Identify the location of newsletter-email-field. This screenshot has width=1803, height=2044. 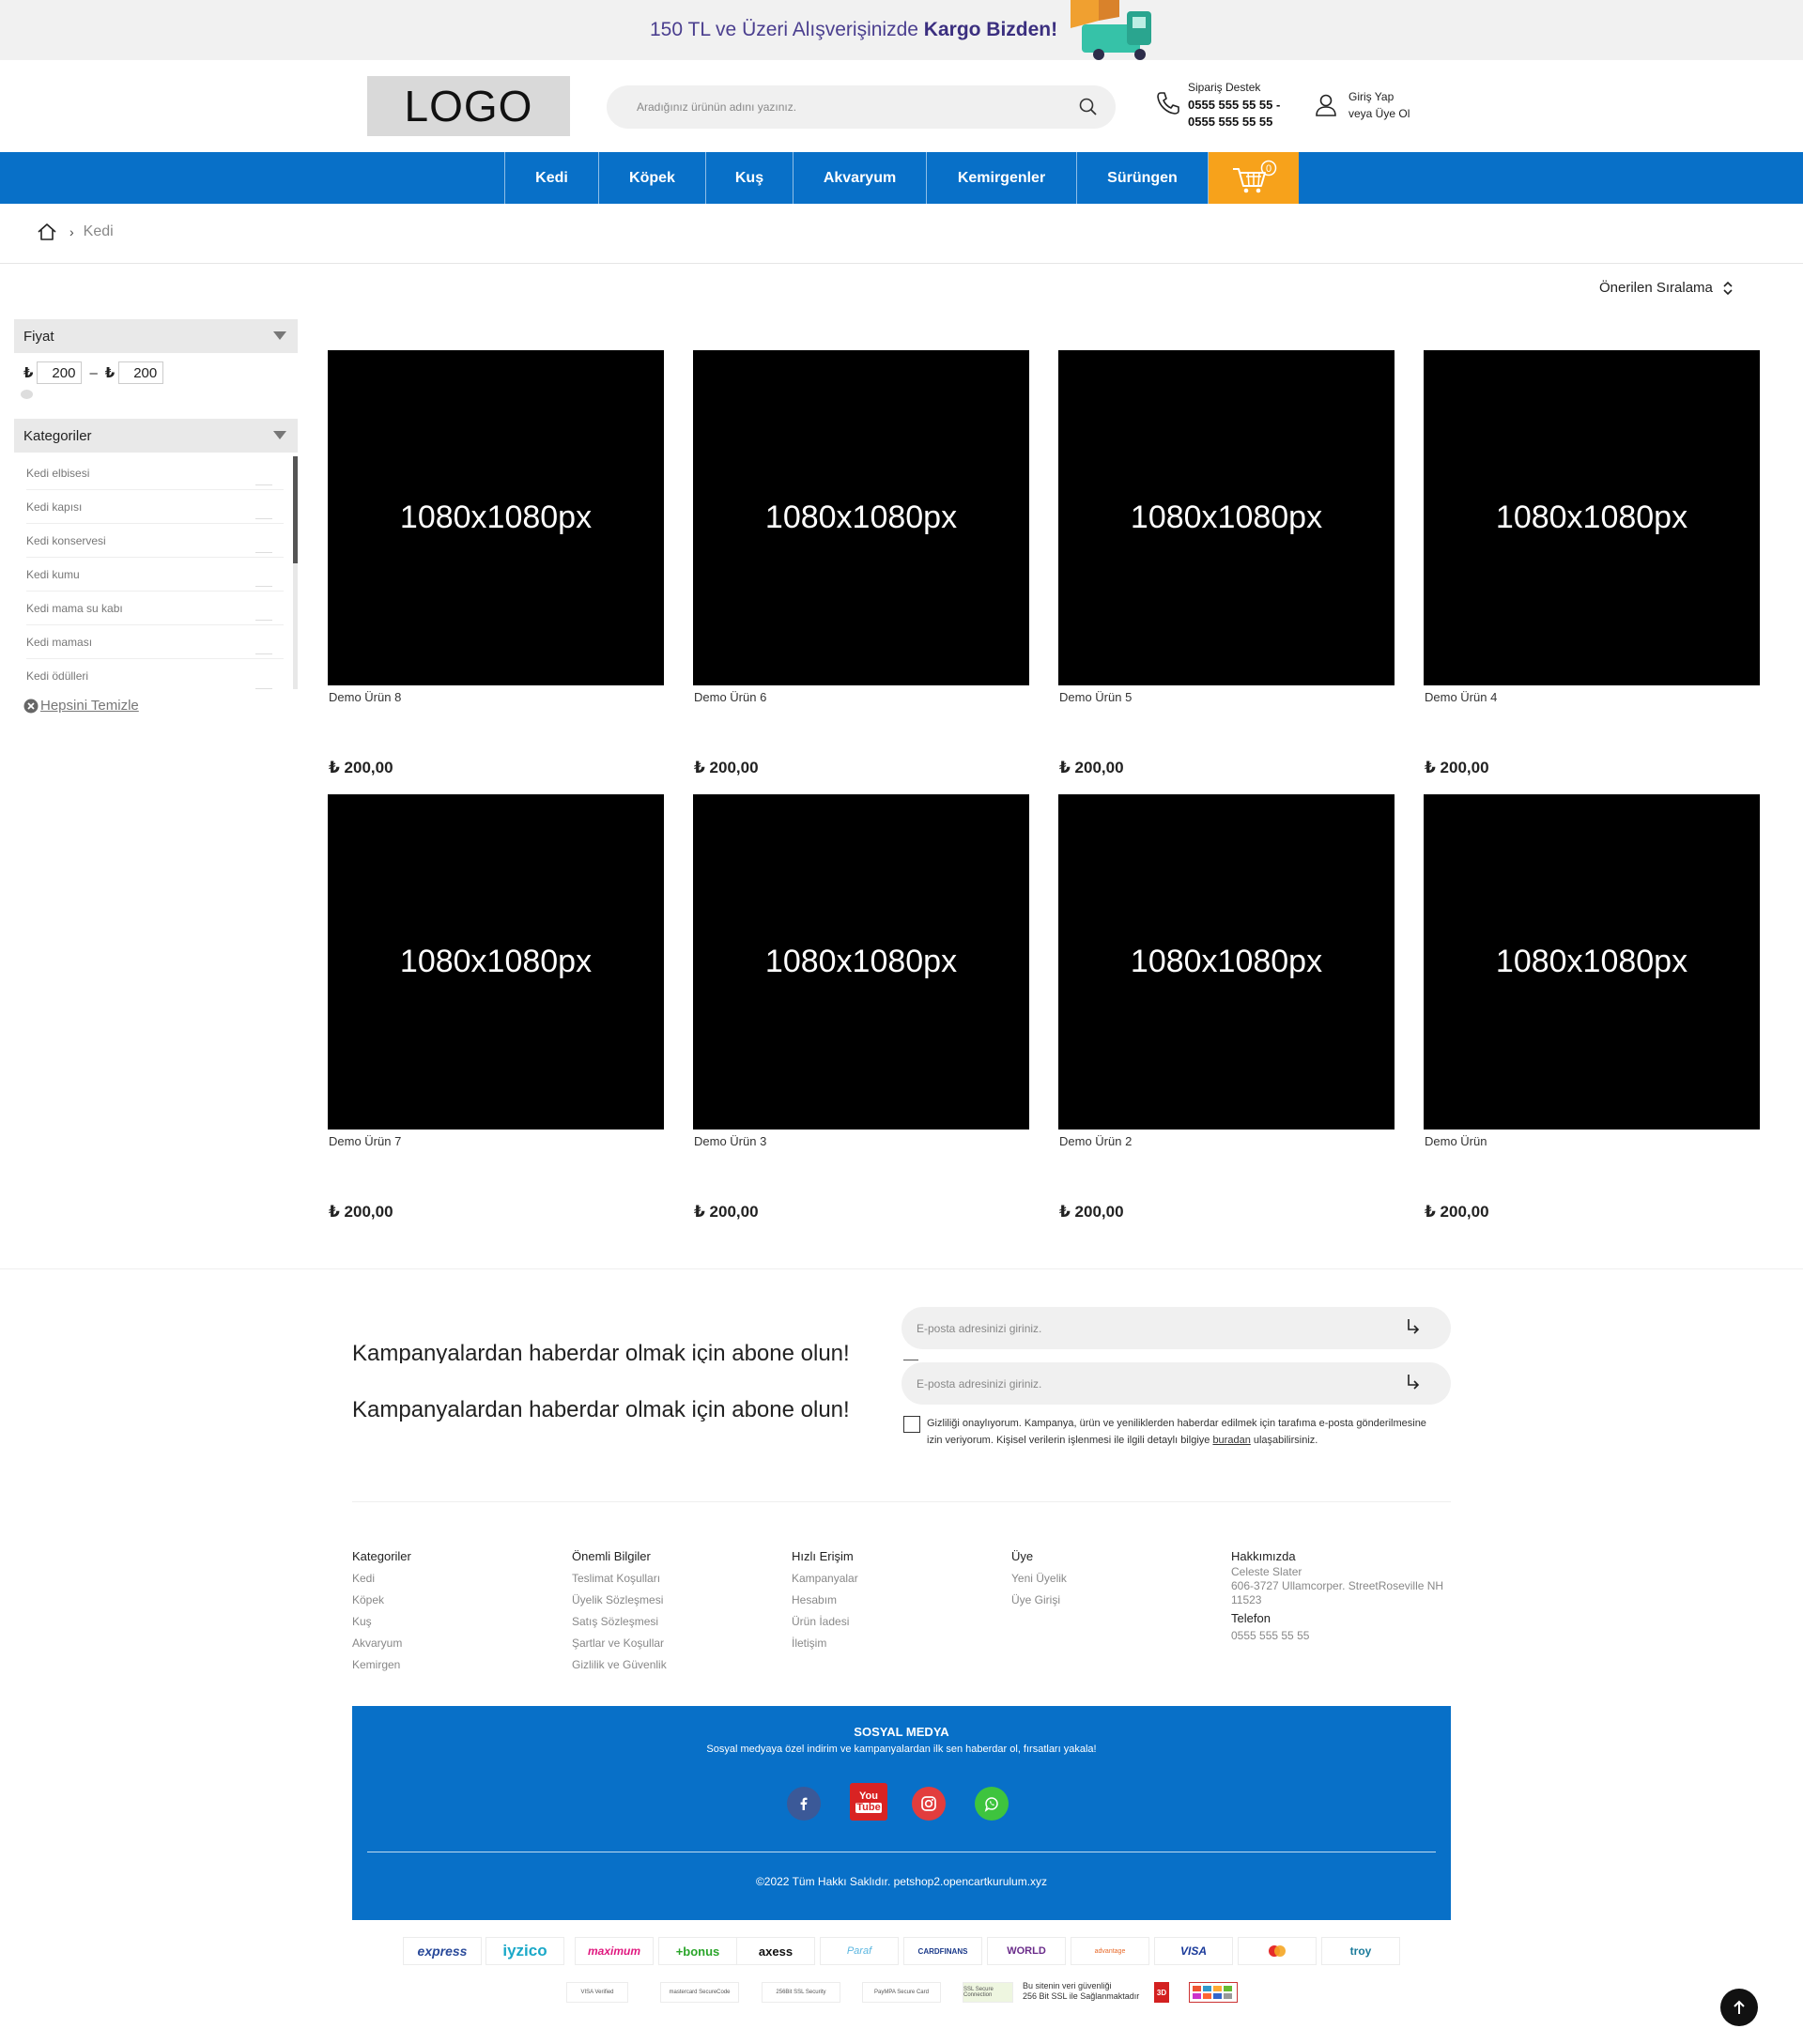
(1176, 1328).